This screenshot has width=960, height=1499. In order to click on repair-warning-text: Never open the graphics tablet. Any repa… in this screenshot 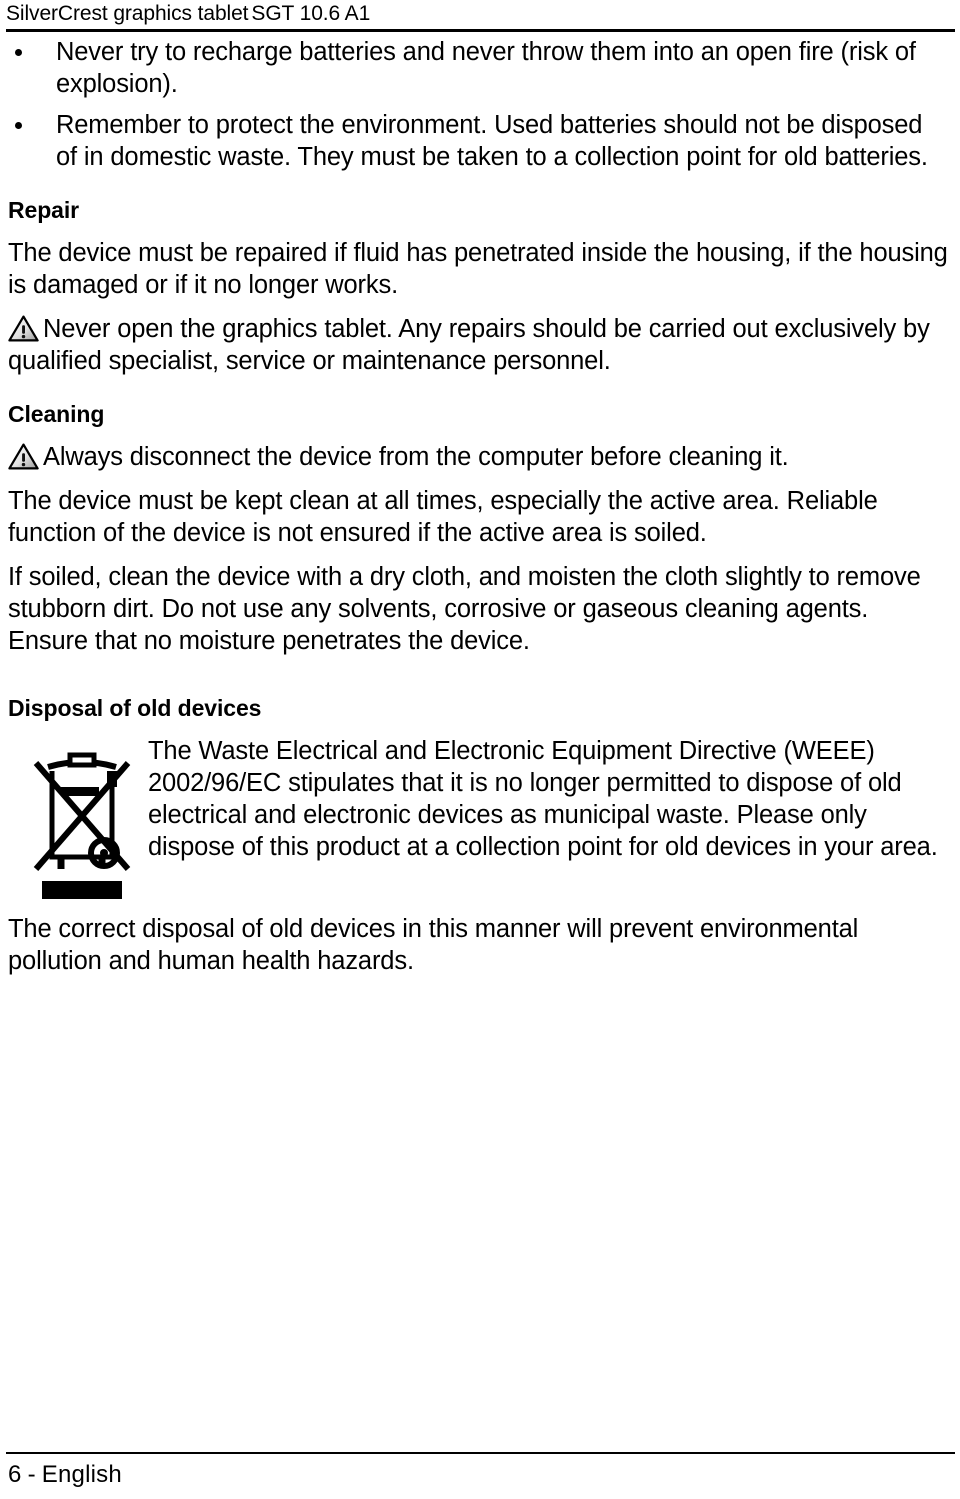, I will do `click(469, 345)`.